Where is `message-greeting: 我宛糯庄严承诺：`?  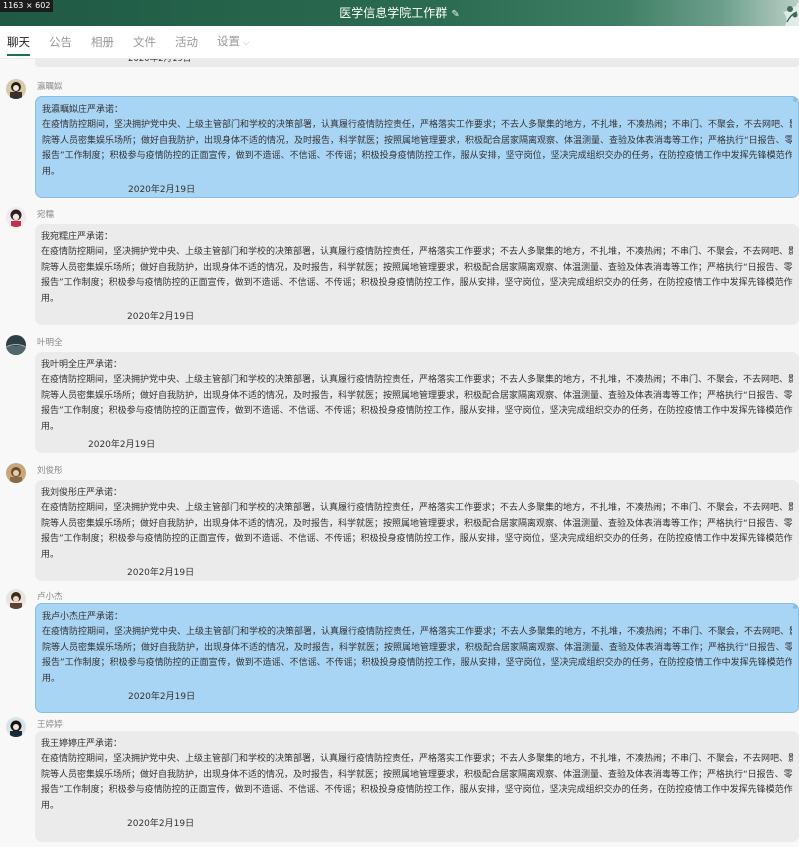 message-greeting: 我宛糯庄严承诺： is located at coordinates (77, 237).